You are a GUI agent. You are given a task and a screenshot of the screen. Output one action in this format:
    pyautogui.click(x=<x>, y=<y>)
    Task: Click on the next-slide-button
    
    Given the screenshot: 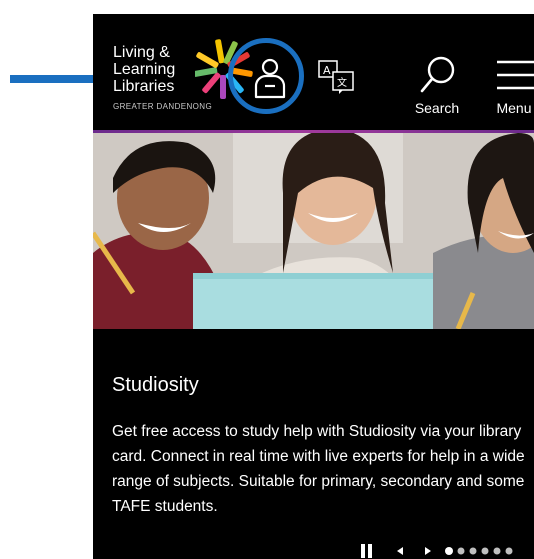 What is the action you would take?
    pyautogui.click(x=428, y=551)
    